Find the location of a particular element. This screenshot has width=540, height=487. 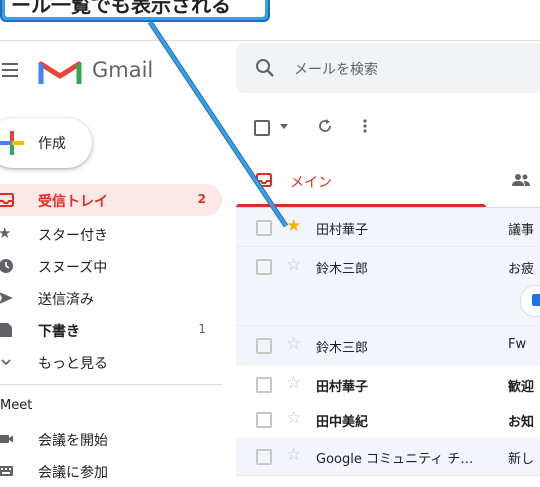

email-subject: Fw is located at coordinates (517, 344).